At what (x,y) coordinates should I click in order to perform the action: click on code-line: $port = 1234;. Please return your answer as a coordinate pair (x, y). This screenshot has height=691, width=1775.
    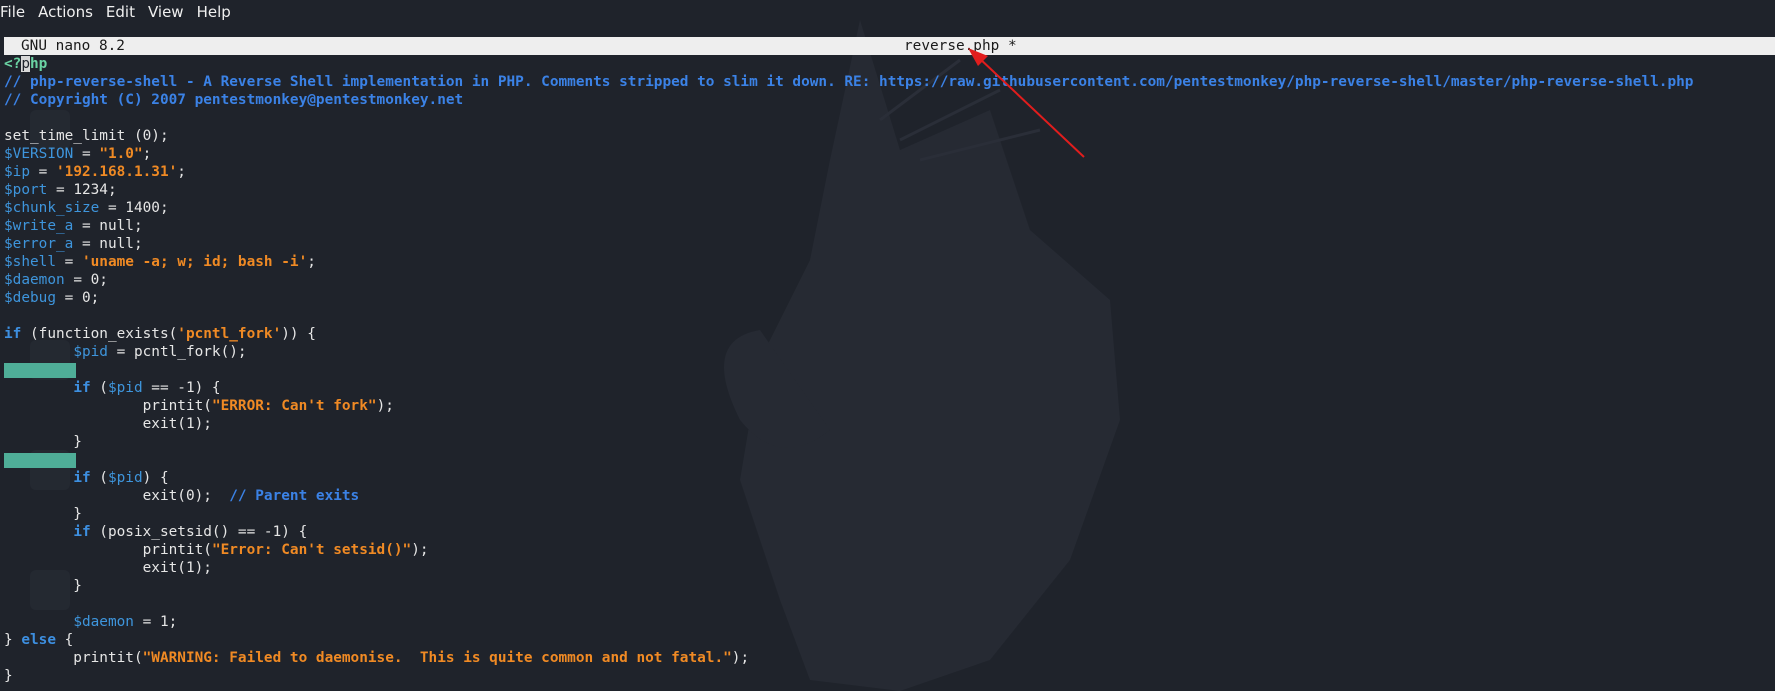
    Looking at the image, I should click on (848, 190).